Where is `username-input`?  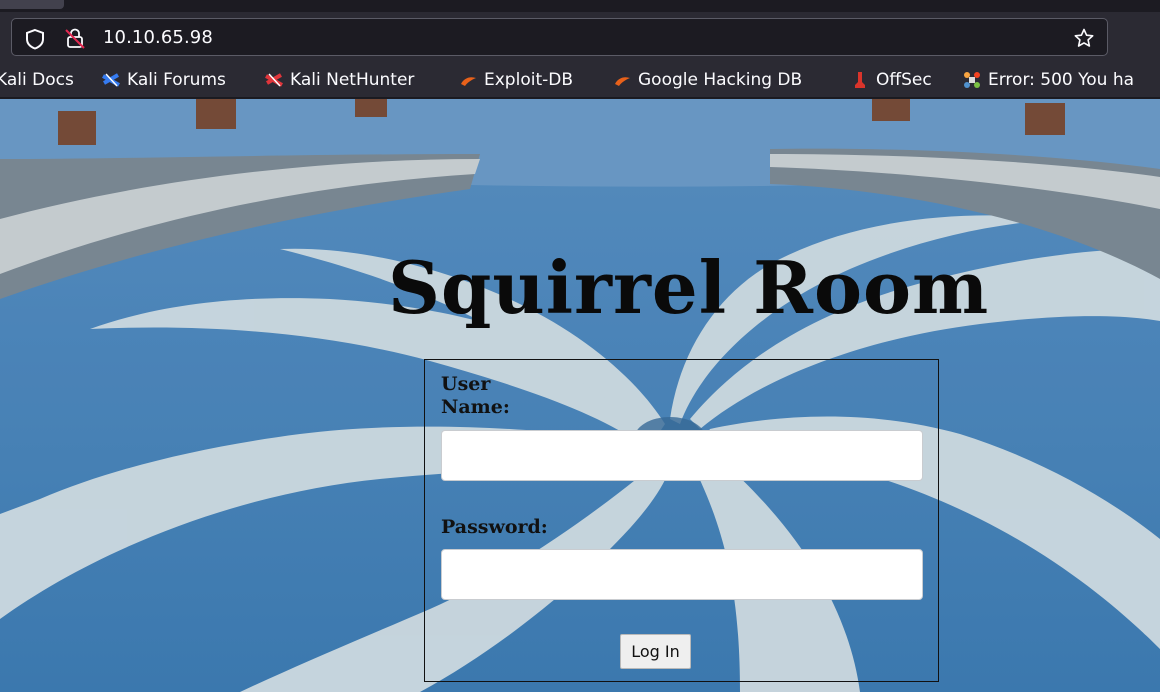
username-input is located at coordinates (682, 455).